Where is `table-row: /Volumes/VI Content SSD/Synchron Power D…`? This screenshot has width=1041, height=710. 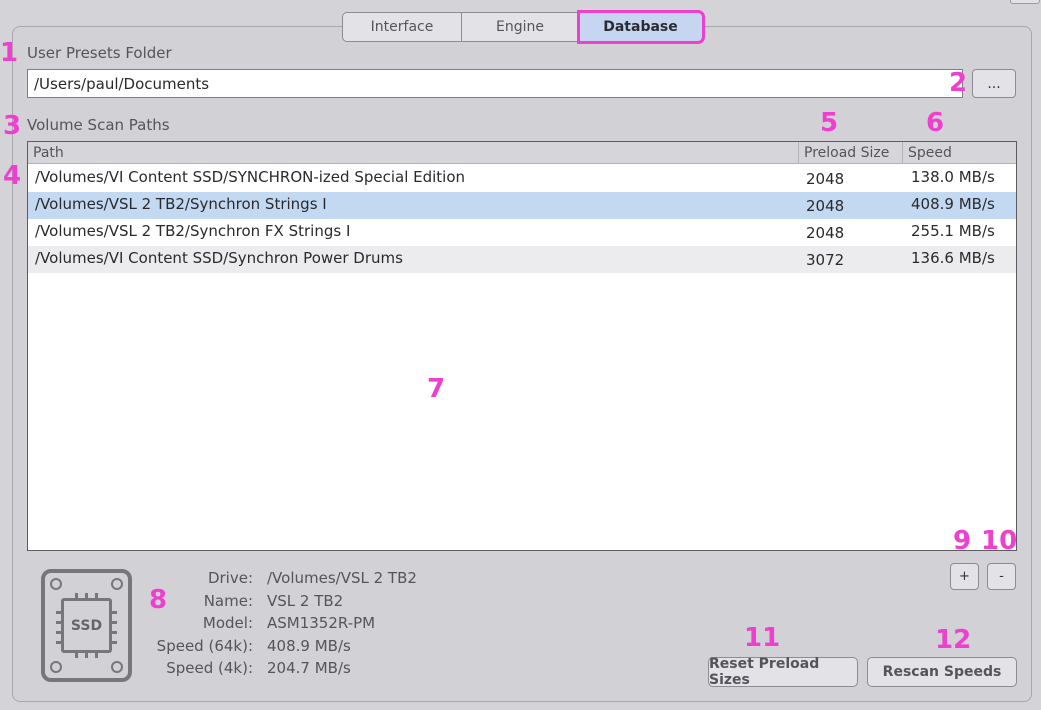
table-row: /Volumes/VI Content SSD/Synchron Power D… is located at coordinates (522, 259).